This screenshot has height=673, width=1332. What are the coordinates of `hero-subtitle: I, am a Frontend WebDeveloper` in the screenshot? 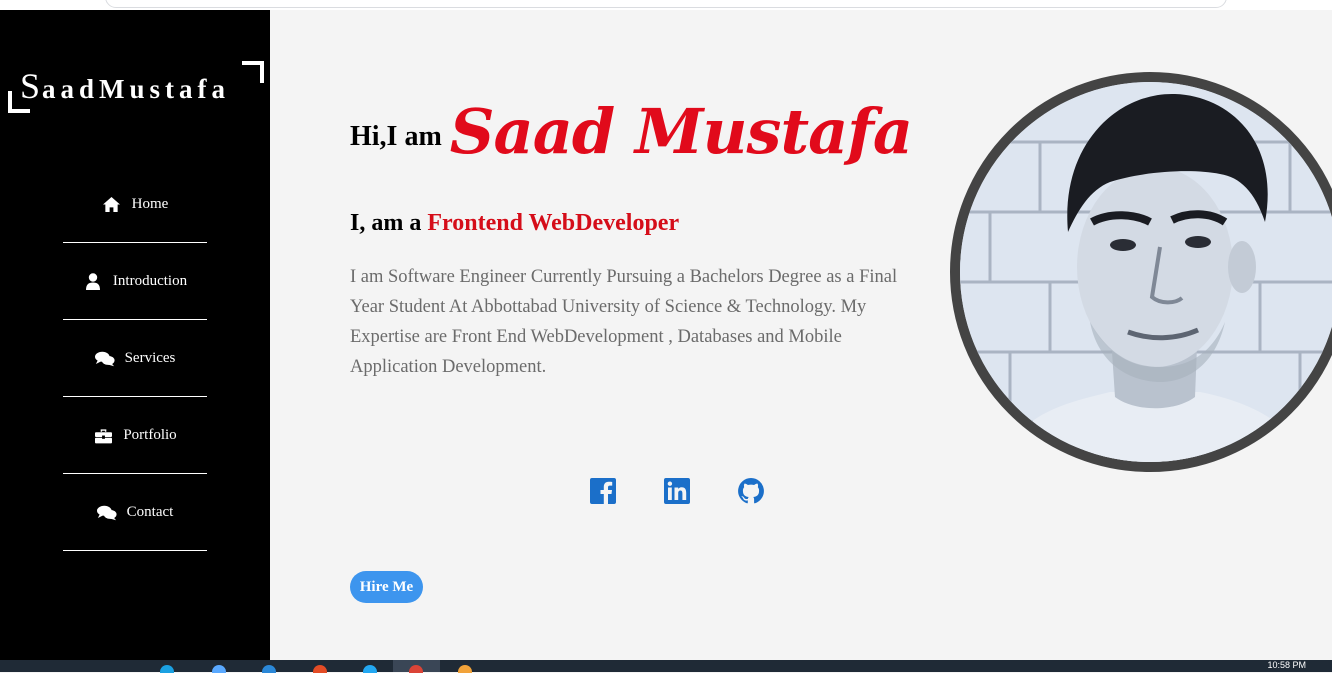 It's located at (514, 223).